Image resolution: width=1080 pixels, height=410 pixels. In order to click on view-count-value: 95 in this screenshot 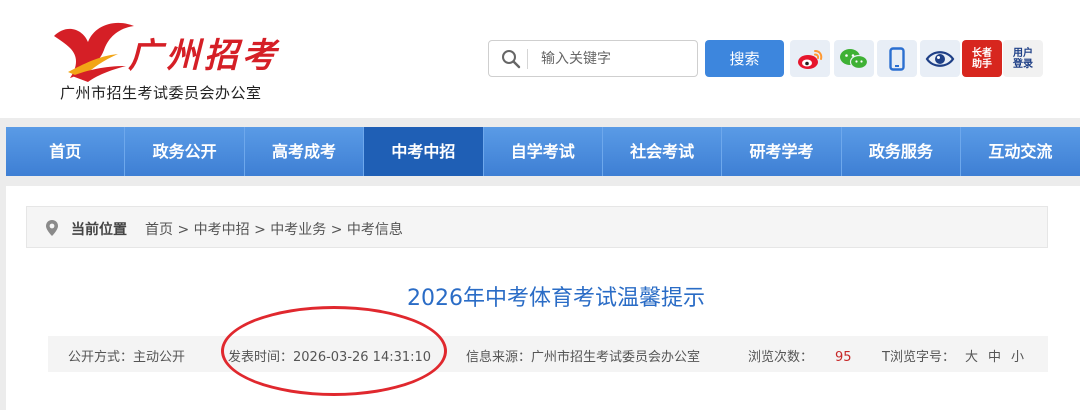, I will do `click(843, 357)`.